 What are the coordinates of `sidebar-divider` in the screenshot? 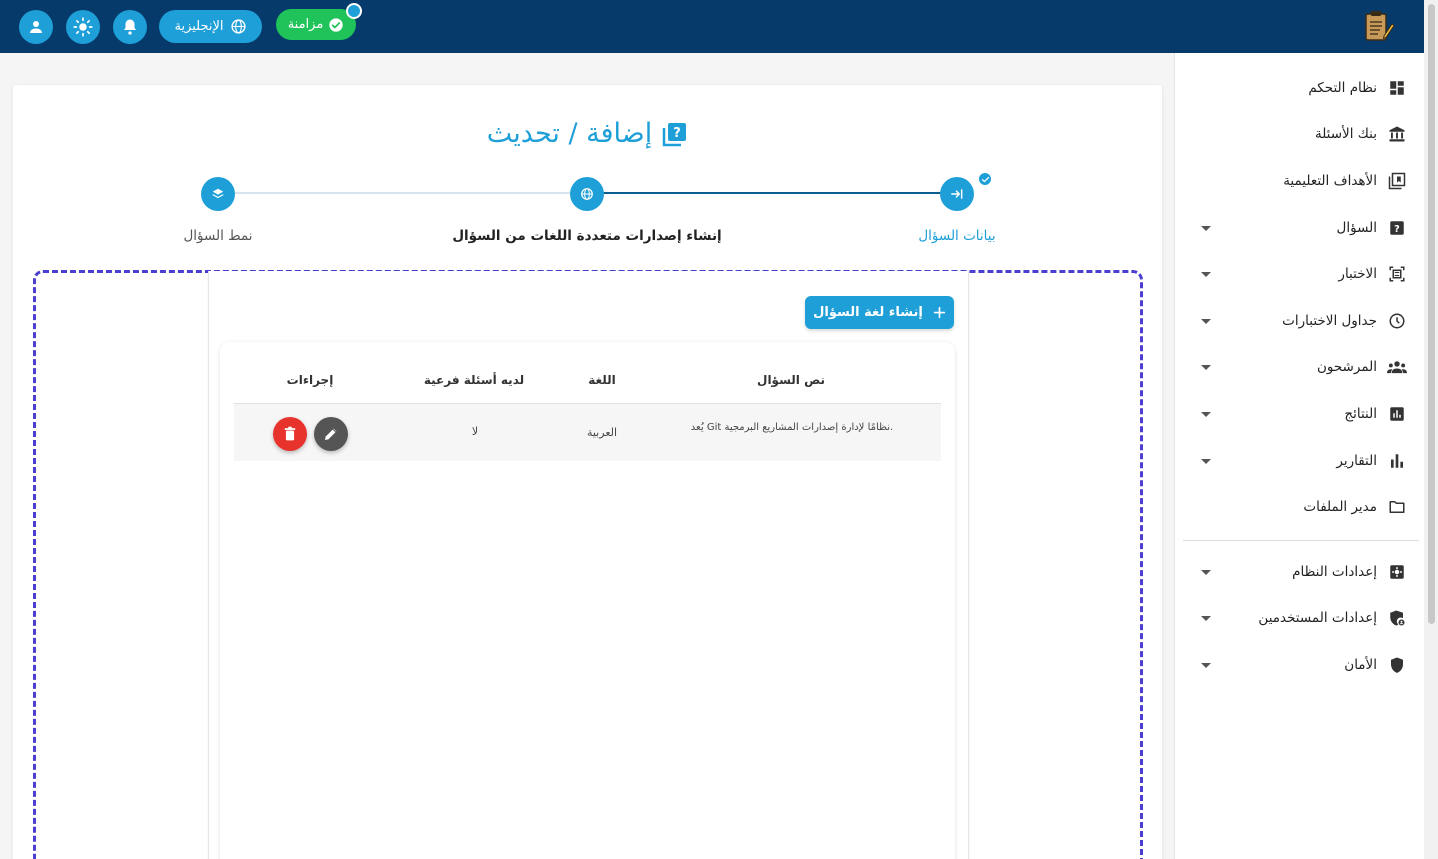 It's located at (1301, 540).